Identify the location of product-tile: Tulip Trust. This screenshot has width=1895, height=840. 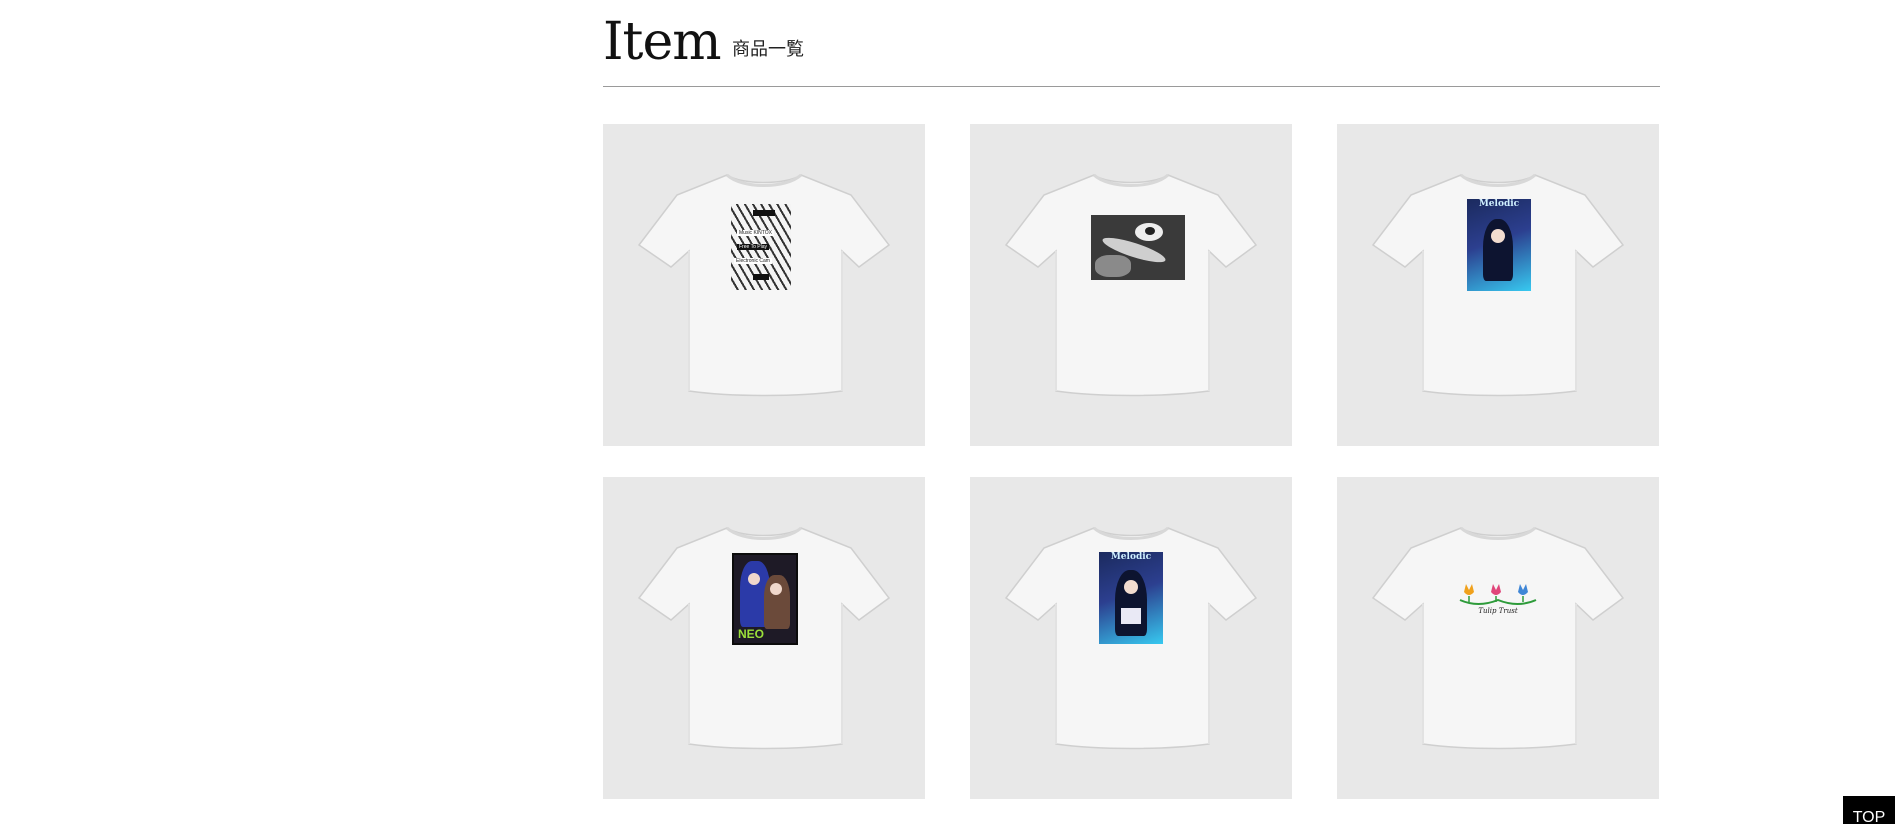
(1498, 638).